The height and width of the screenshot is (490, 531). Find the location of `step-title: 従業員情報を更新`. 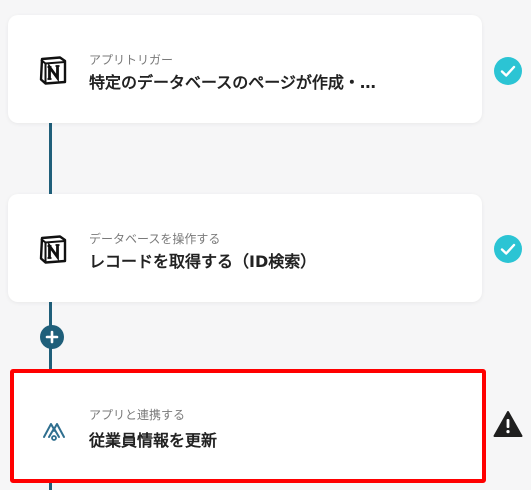

step-title: 従業員情報を更新 is located at coordinates (153, 440).